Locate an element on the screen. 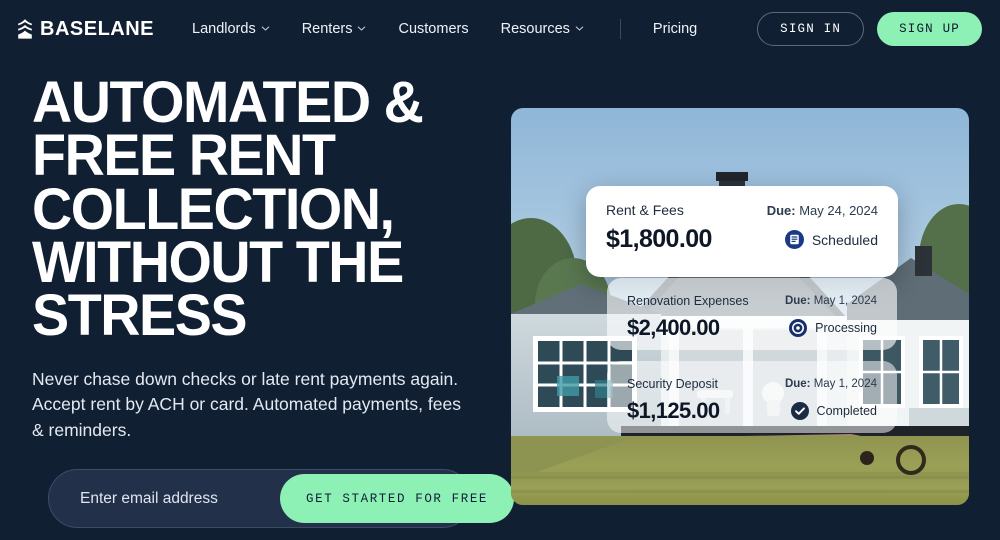 Image resolution: width=1000 pixels, height=540 pixels. card-due: Due: May 24, 2024 is located at coordinates (822, 210).